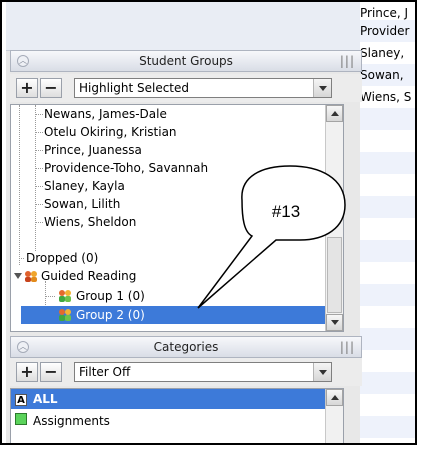 The height and width of the screenshot is (450, 421). I want to click on tree-item-student: Prince, Juanessa, so click(177, 150).